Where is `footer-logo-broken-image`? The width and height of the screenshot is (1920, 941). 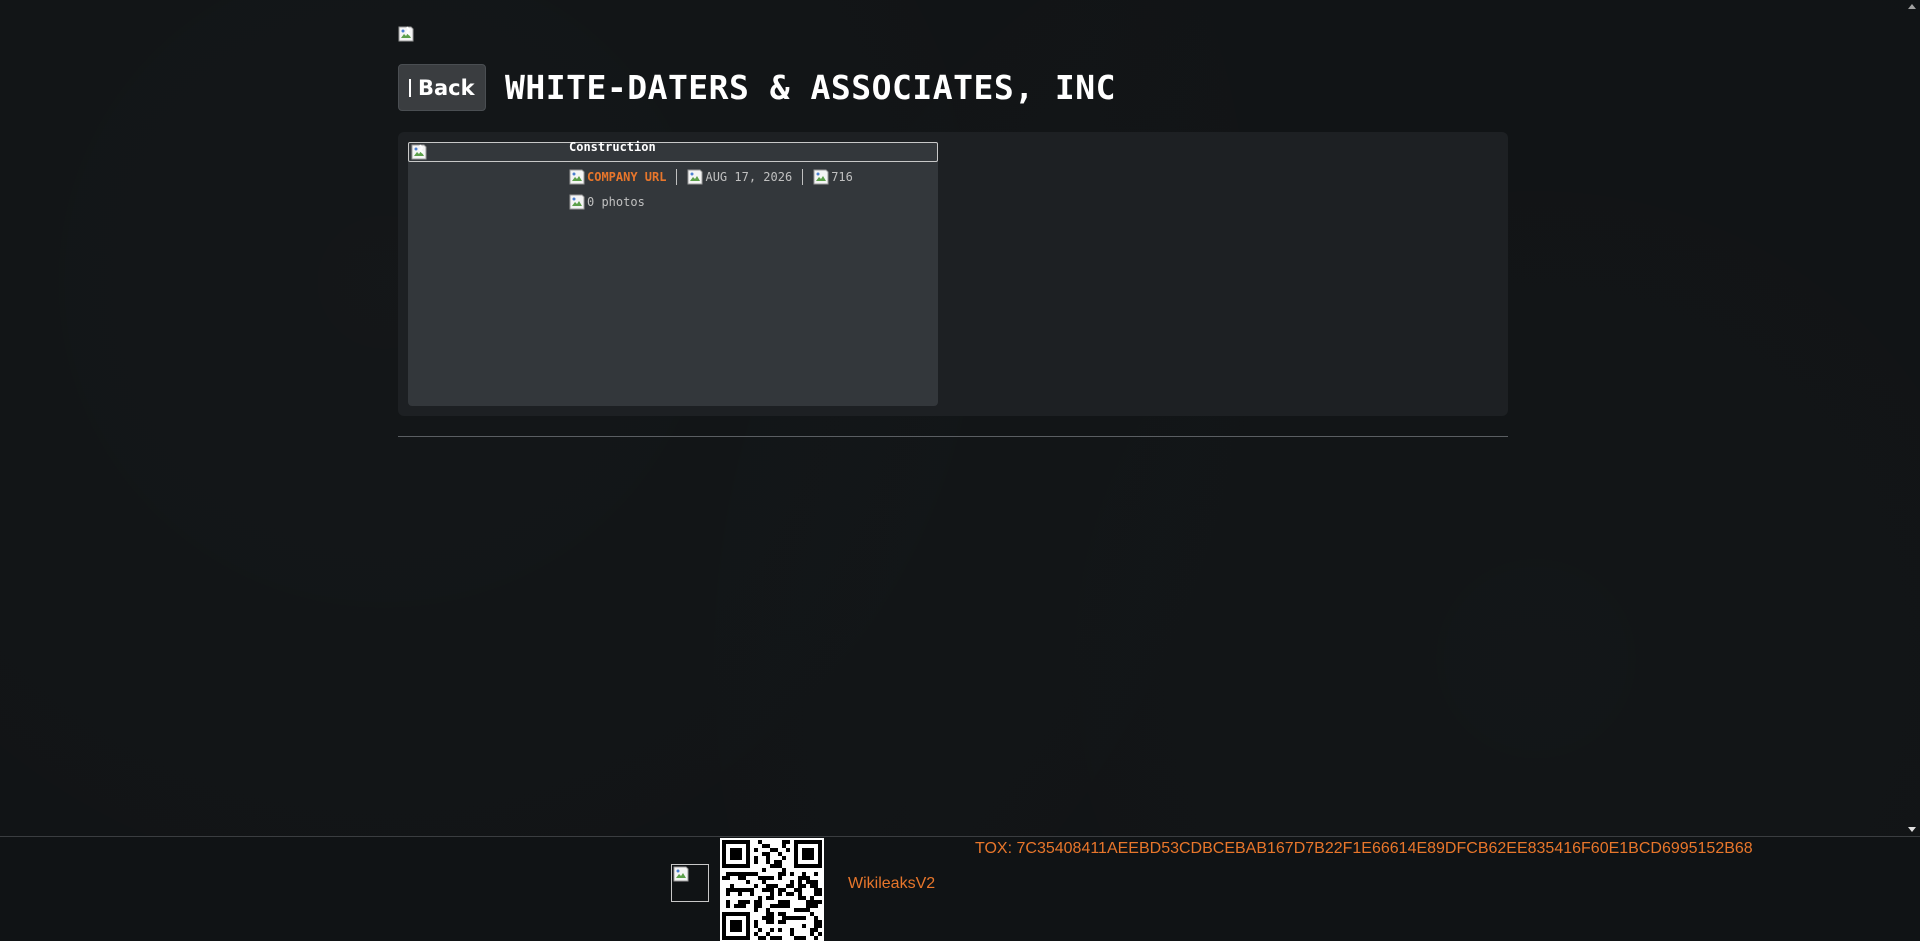
footer-logo-broken-image is located at coordinates (690, 883).